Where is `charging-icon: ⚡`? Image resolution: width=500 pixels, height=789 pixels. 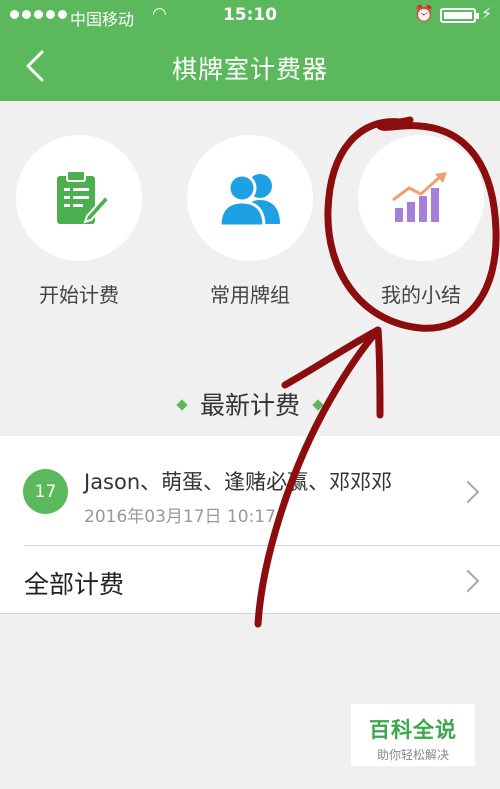
charging-icon: ⚡ is located at coordinates (487, 13).